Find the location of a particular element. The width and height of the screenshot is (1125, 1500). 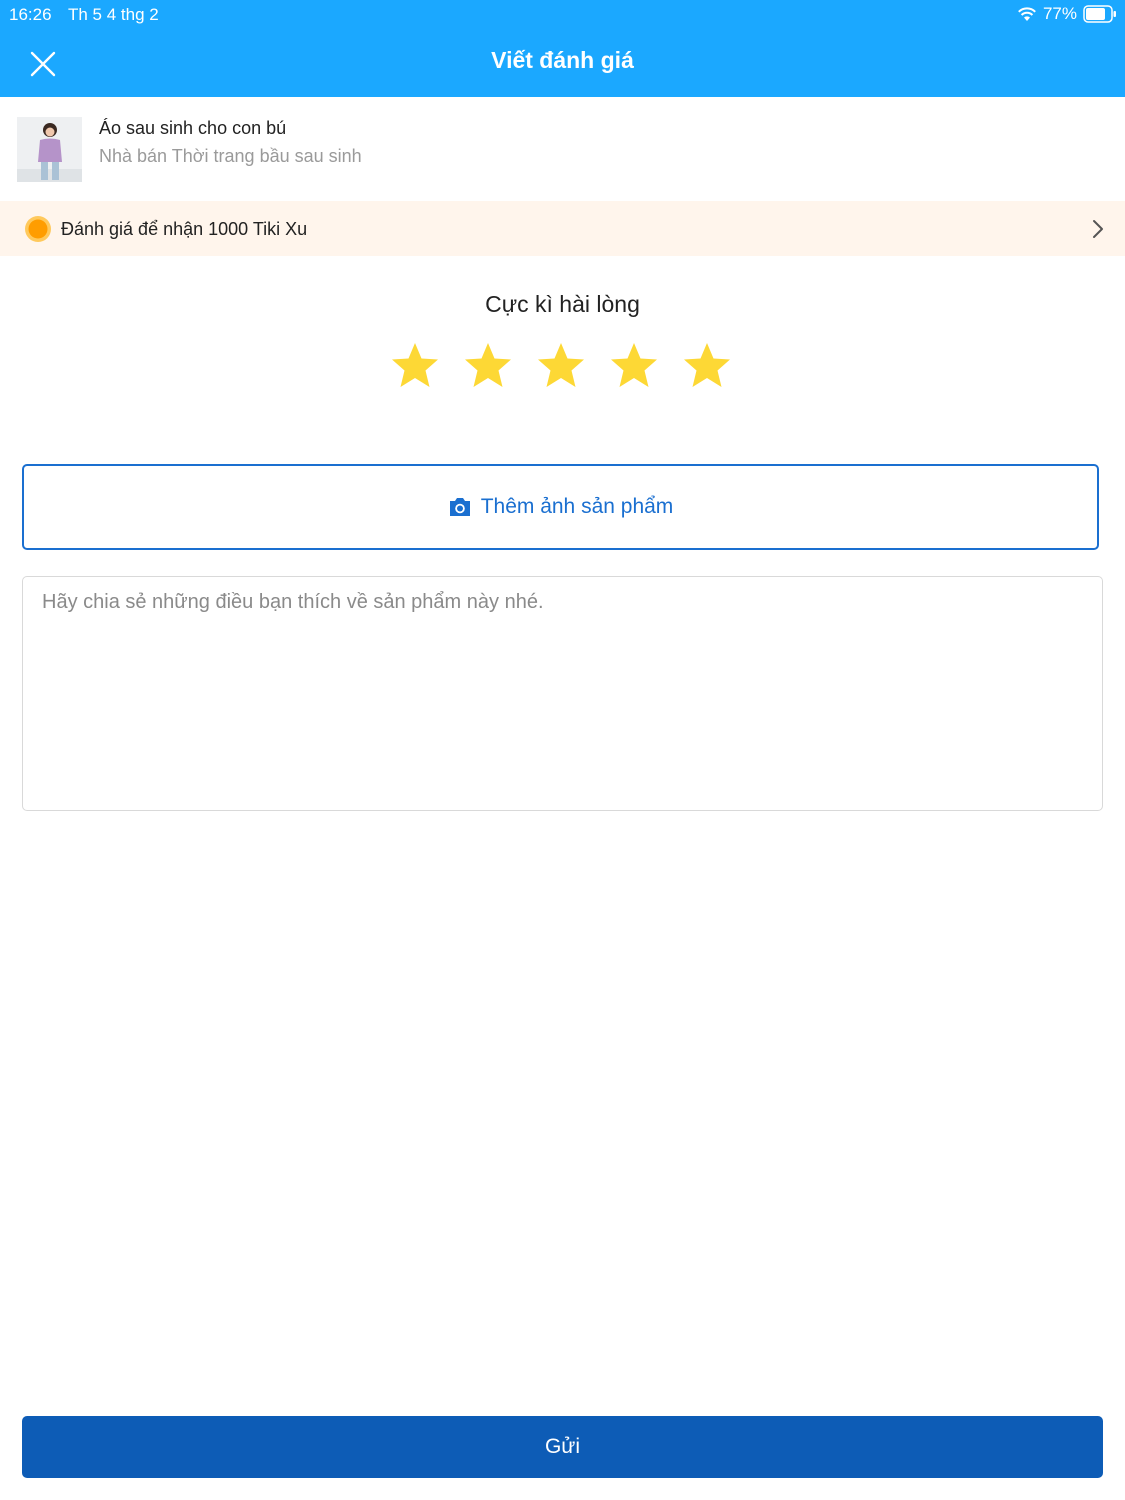

status-indicators: 77% is located at coordinates (1067, 14).